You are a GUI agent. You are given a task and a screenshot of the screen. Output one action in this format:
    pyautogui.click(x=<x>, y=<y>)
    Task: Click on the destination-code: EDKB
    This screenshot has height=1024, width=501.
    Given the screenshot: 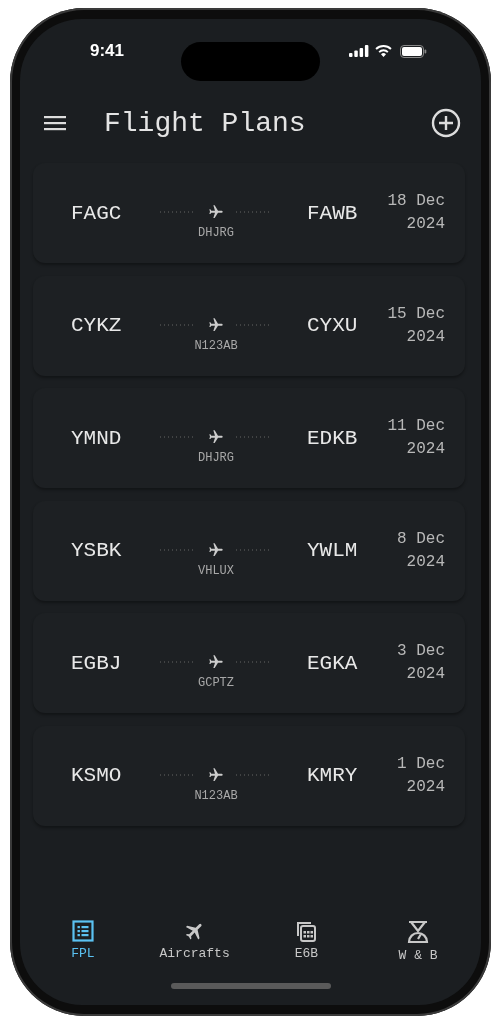 What is the action you would take?
    pyautogui.click(x=332, y=438)
    